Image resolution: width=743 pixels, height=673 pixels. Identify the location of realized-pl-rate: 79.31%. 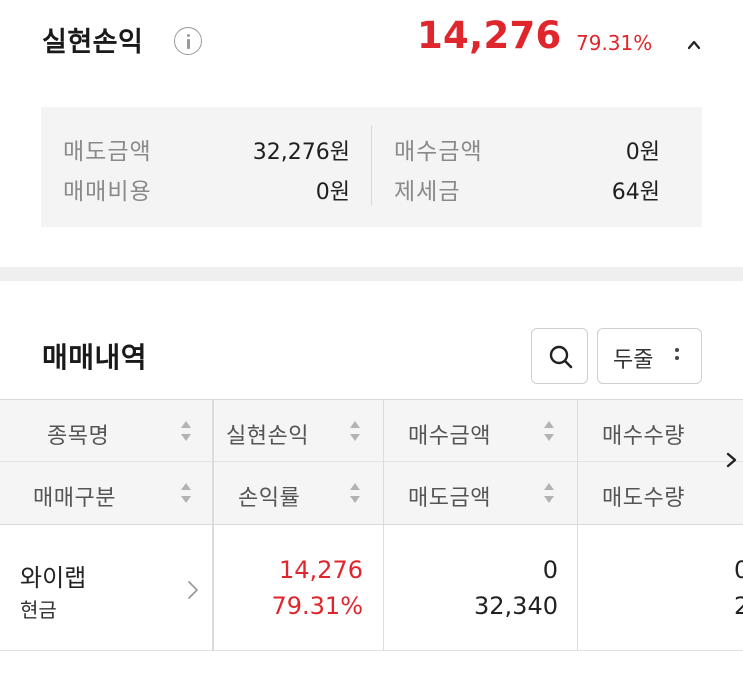
(614, 43).